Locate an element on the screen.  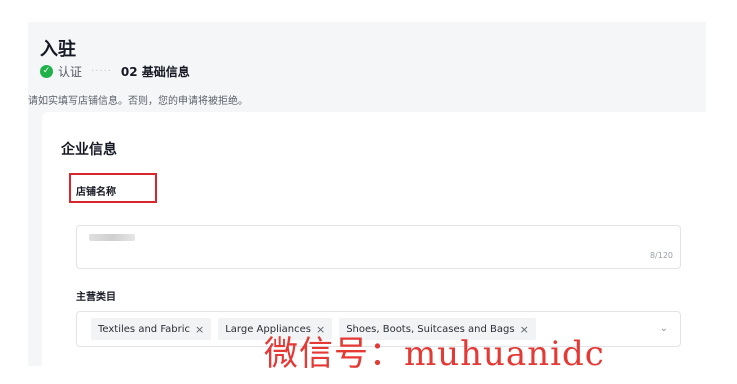
category-tag: Textiles and Fabric × is located at coordinates (151, 329).